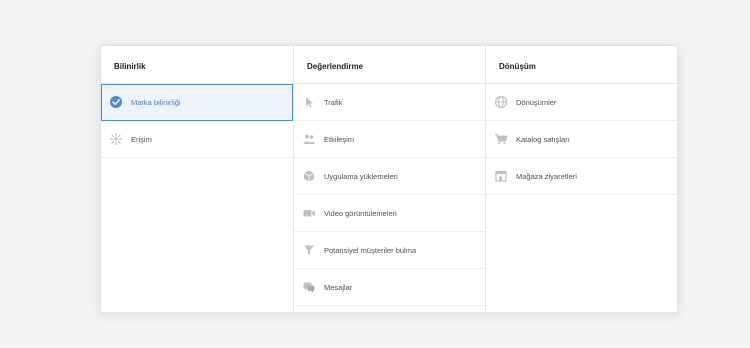 The height and width of the screenshot is (348, 750). I want to click on chat-icon, so click(309, 287).